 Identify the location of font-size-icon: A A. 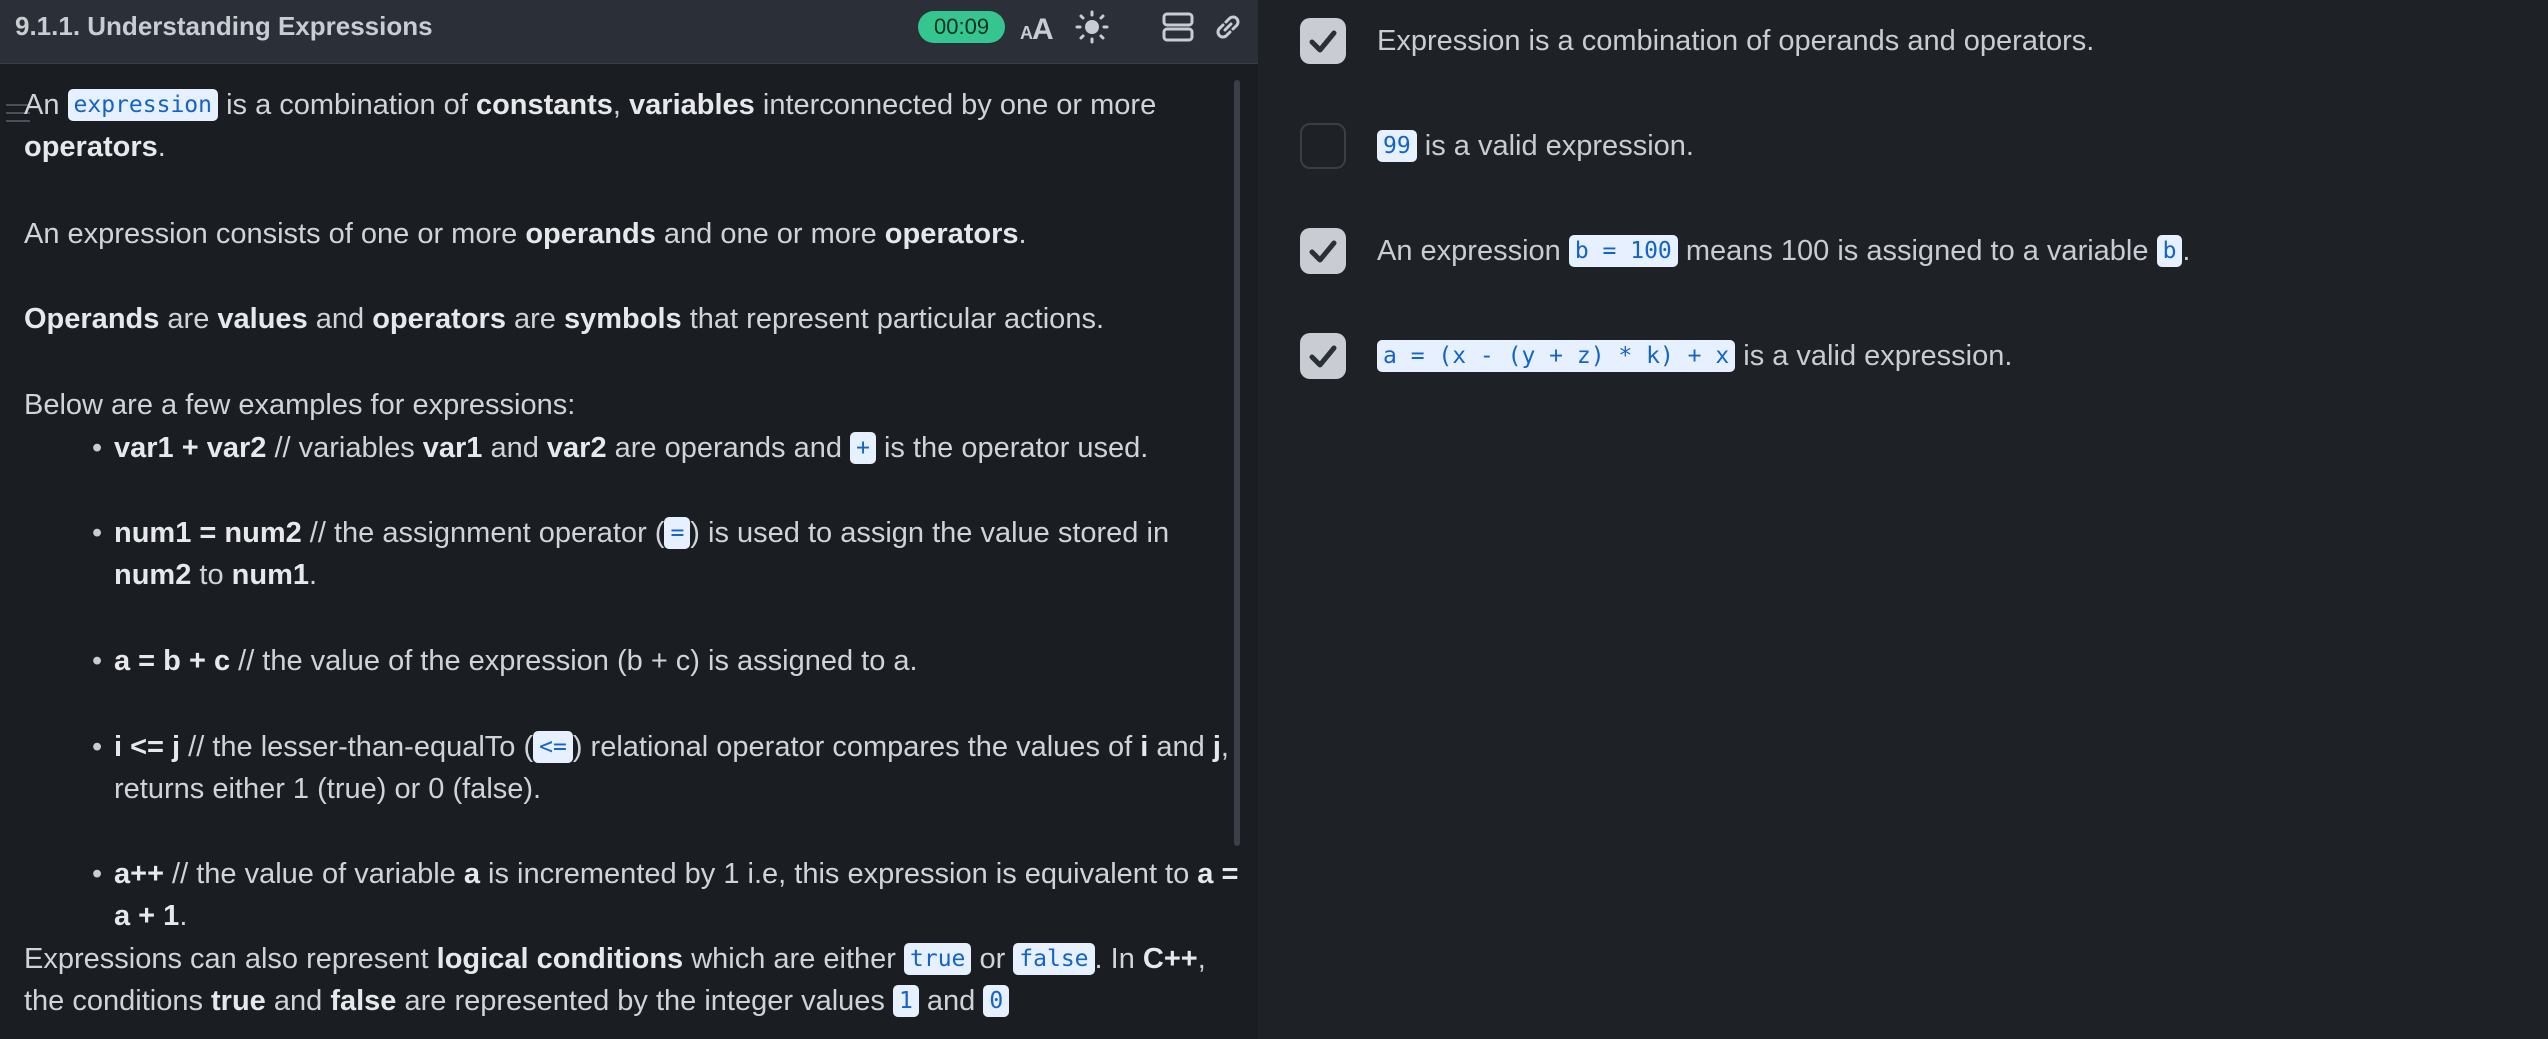
(1038, 27).